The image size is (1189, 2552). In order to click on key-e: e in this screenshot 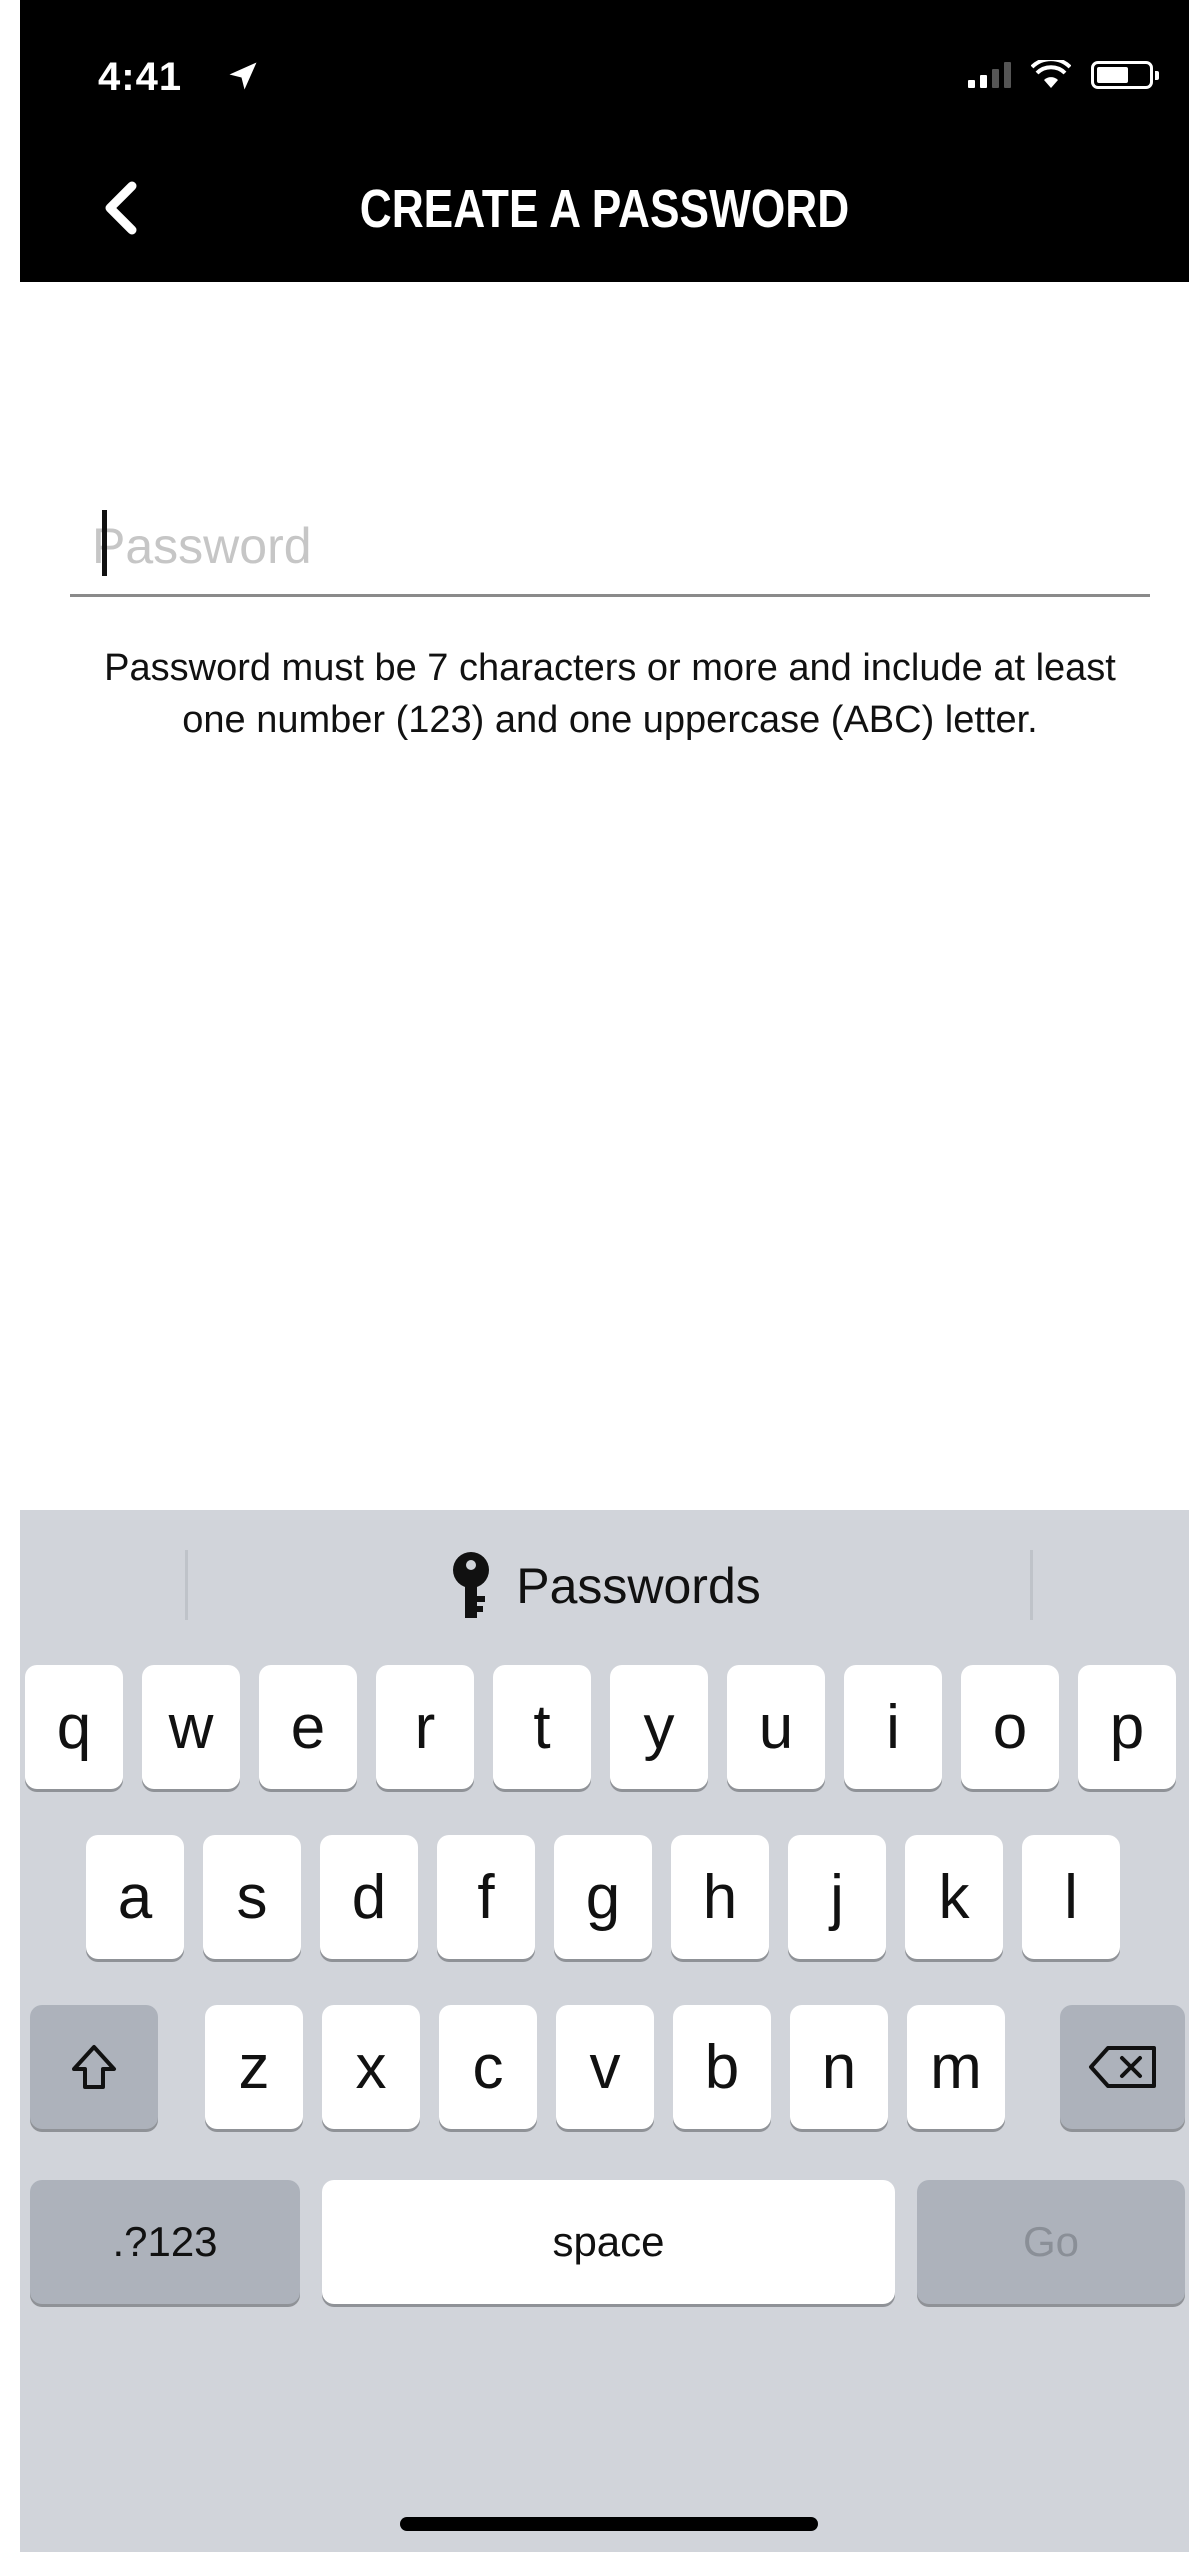, I will do `click(308, 1727)`.